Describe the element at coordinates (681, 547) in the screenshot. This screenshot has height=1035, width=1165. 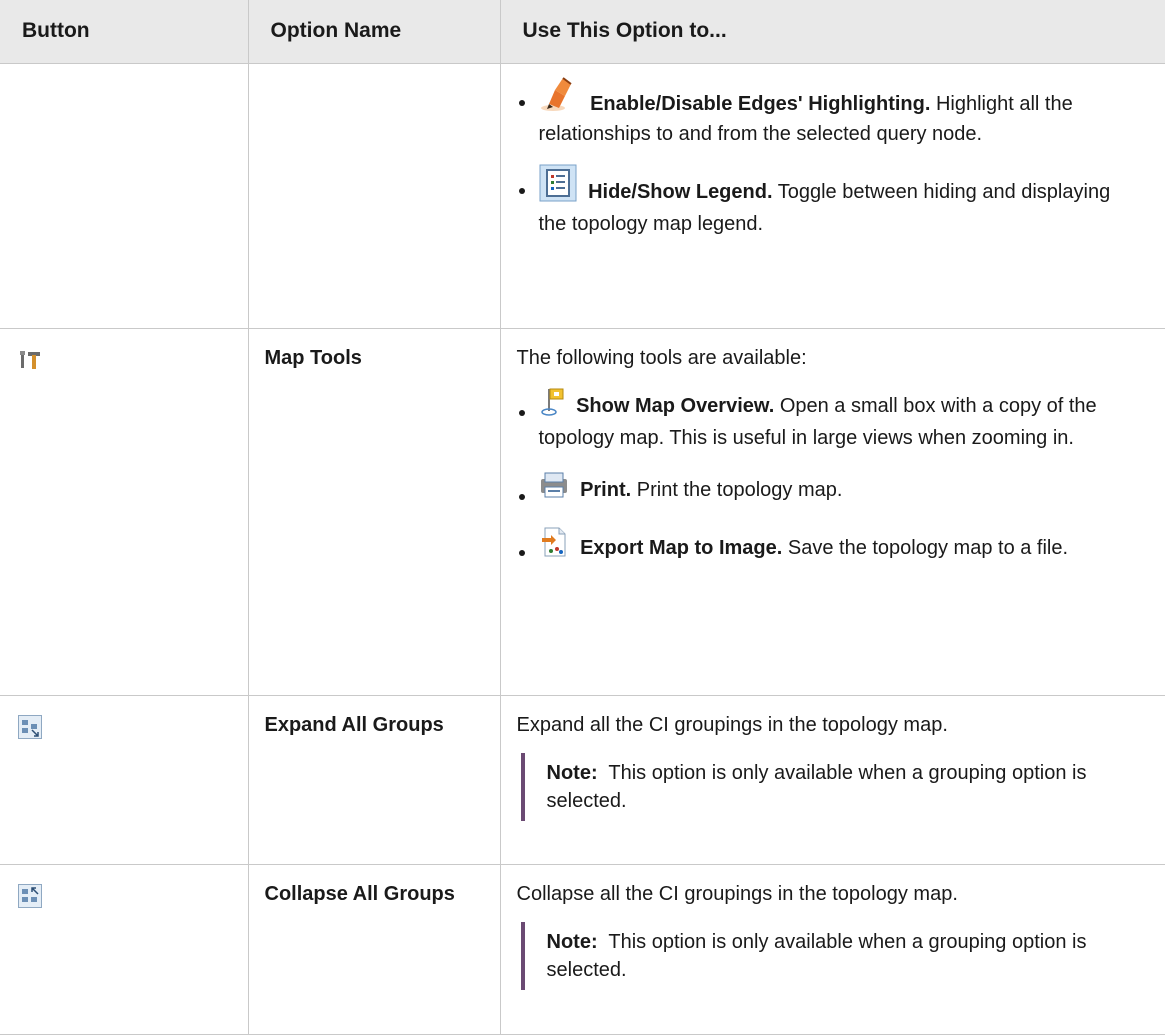
I see `item-title: Export Map to Image.` at that location.